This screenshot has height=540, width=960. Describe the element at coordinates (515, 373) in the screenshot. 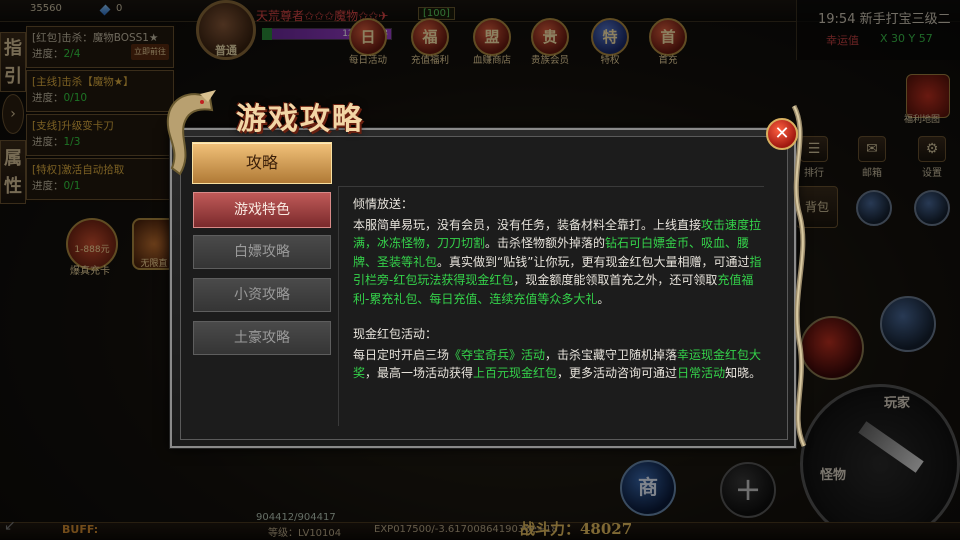

I see `highlight-text: 上百元现金红包` at that location.